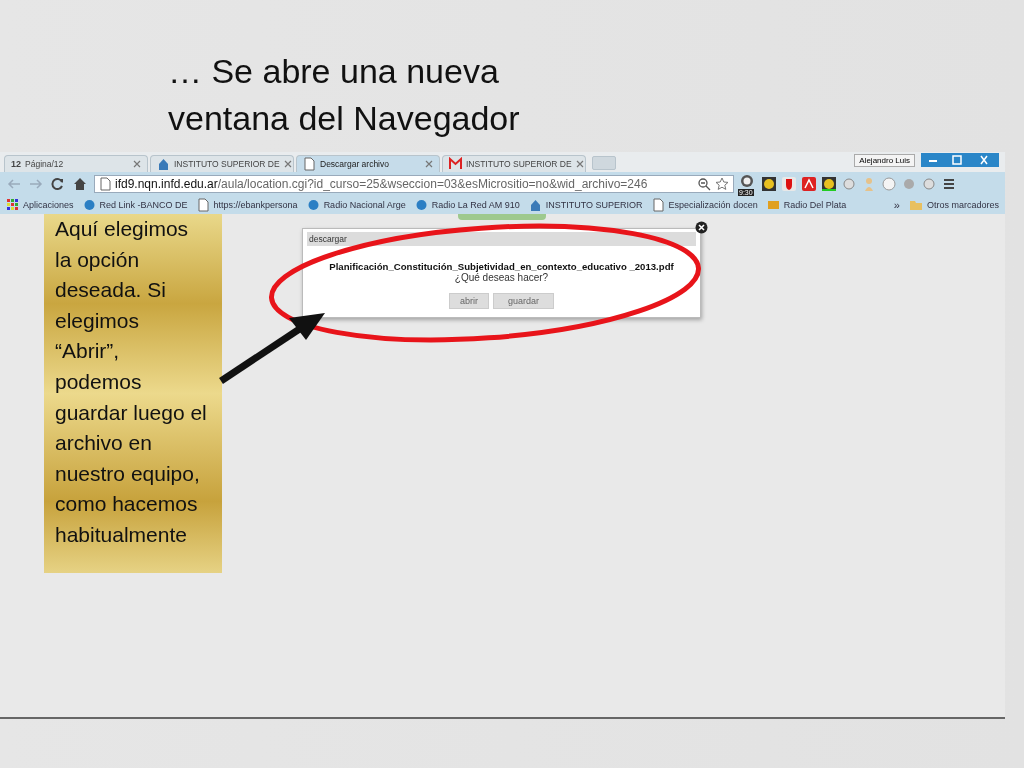 The width and height of the screenshot is (1024, 768). I want to click on bookmark: Red Link -BANCO DE, so click(135, 205).